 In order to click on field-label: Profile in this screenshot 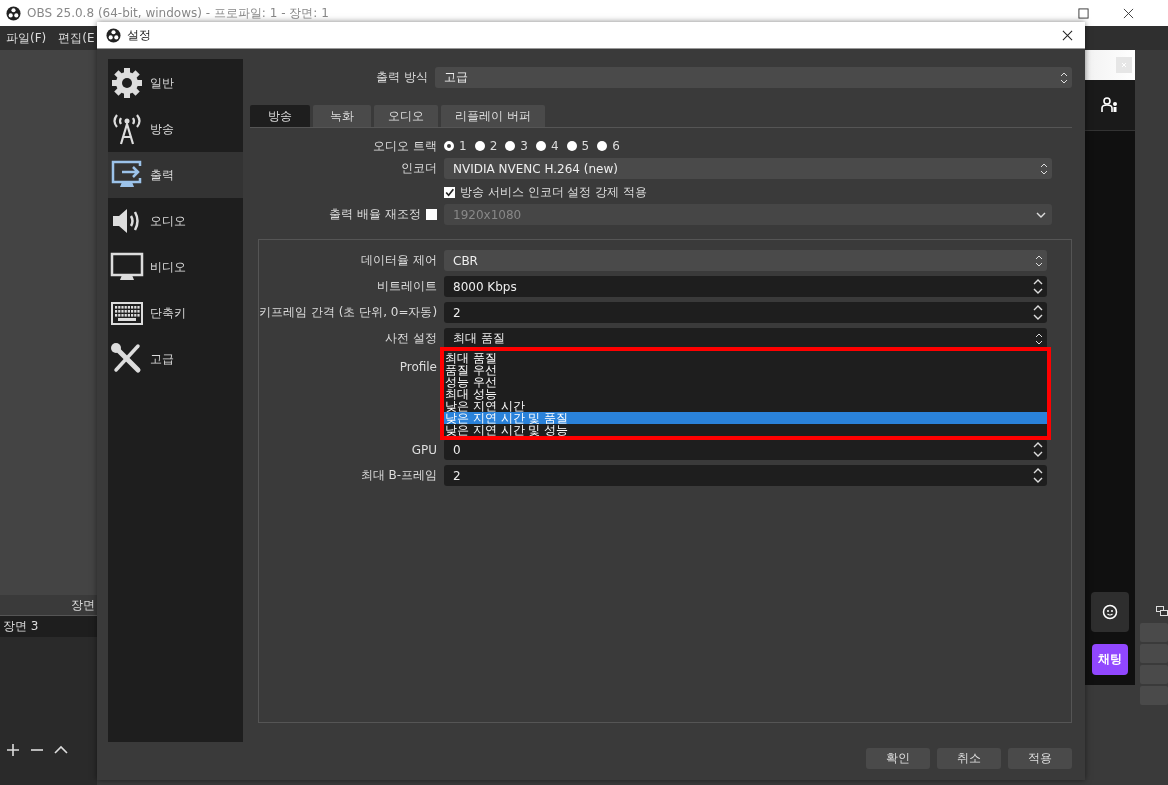, I will do `click(417, 367)`.